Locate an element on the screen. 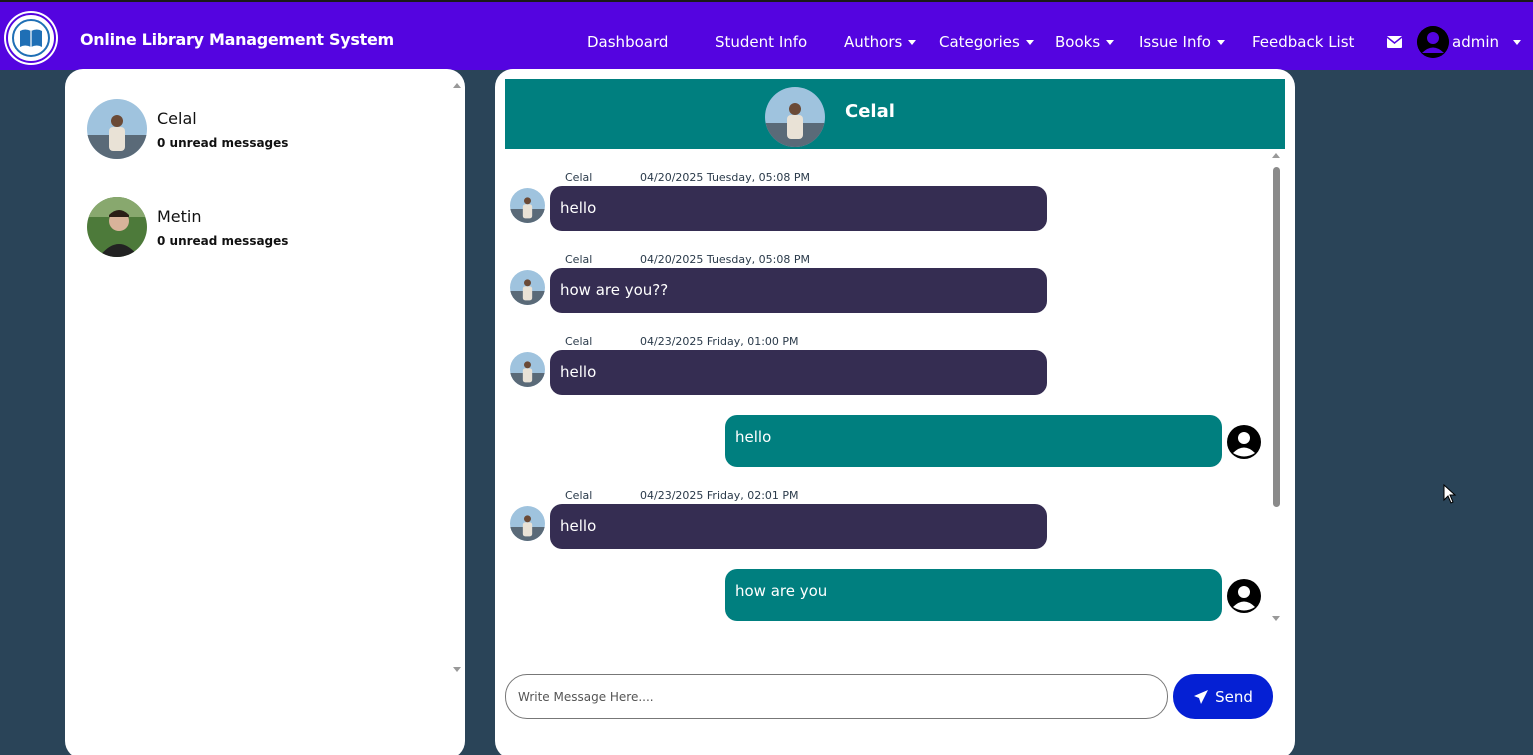 This screenshot has width=1533, height=755. nav-authors-dropdown: Authors is located at coordinates (880, 42).